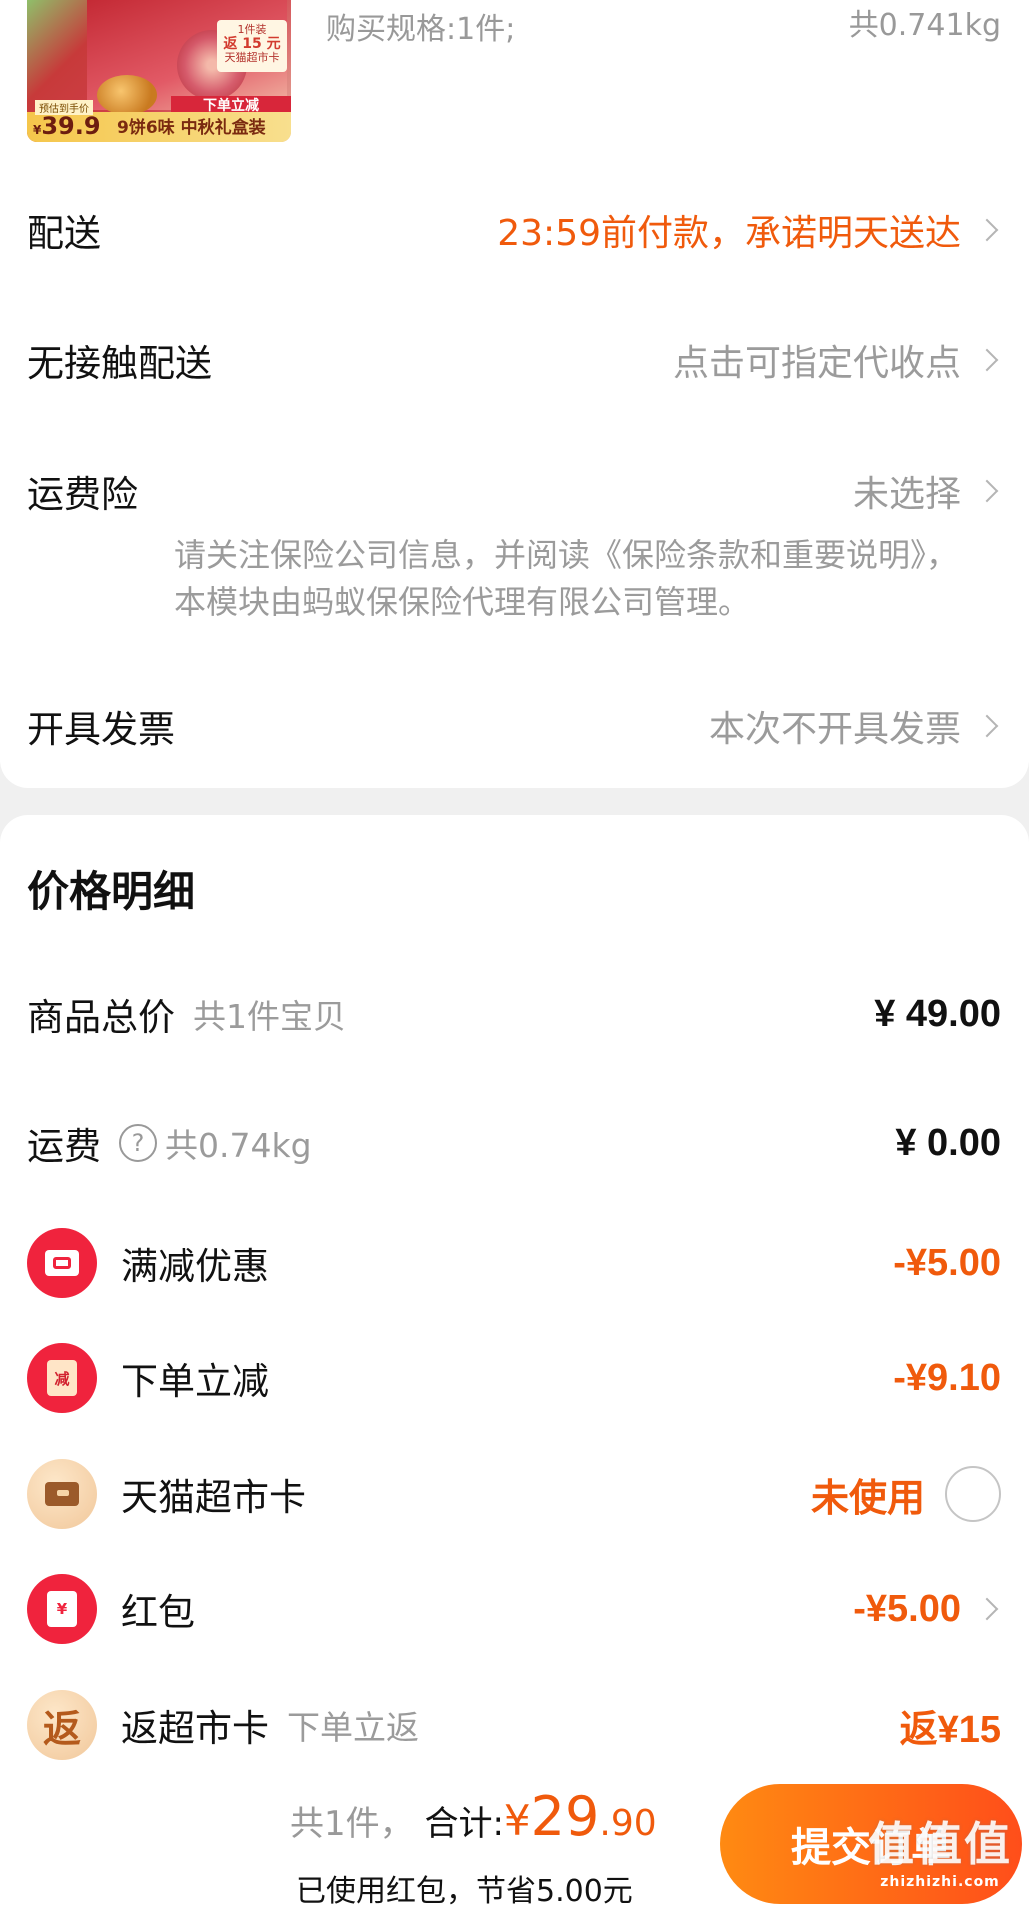  I want to click on savings-text: 已使用红包，节省5.00元, so click(464, 1891).